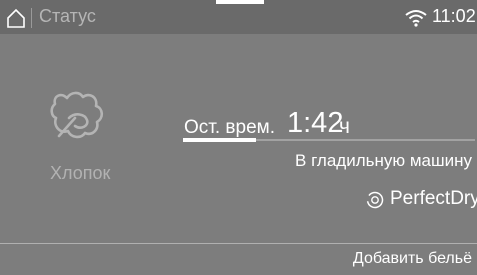  Describe the element at coordinates (67, 16) in the screenshot. I see `page-title: Статус` at that location.